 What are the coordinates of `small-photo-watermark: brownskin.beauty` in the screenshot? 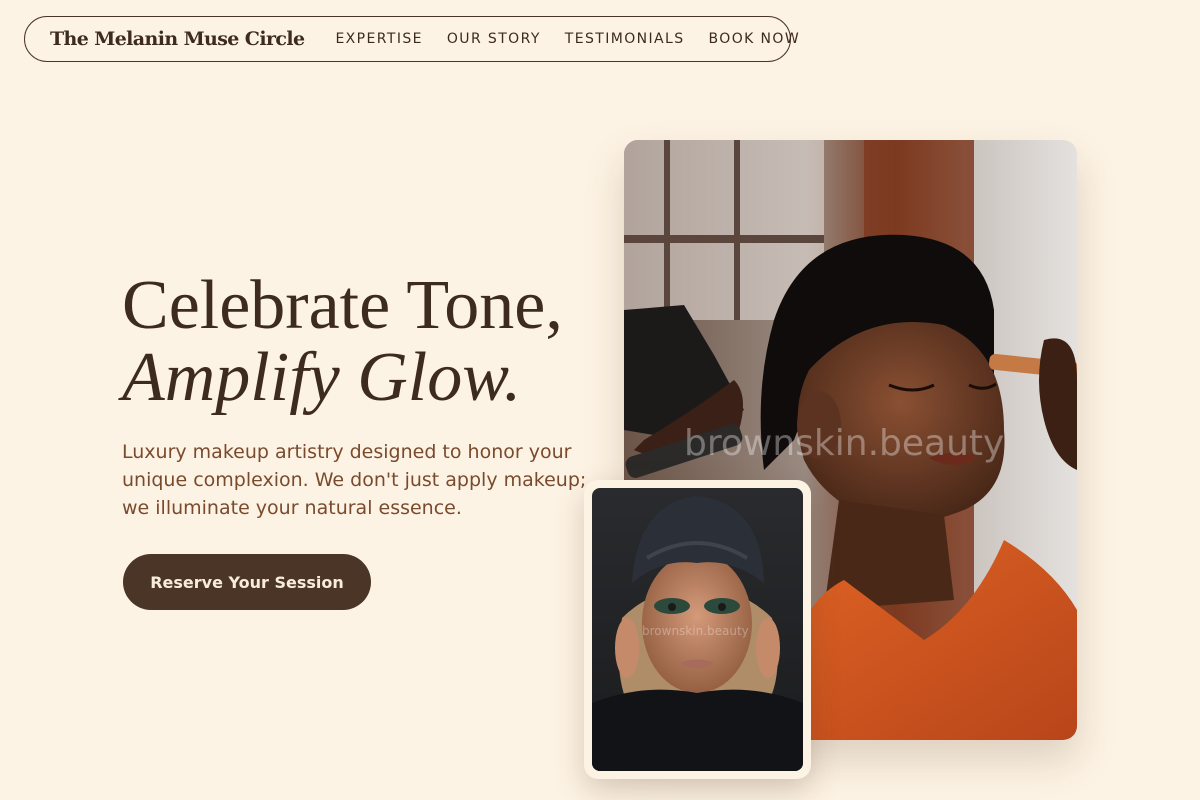 It's located at (695, 631).